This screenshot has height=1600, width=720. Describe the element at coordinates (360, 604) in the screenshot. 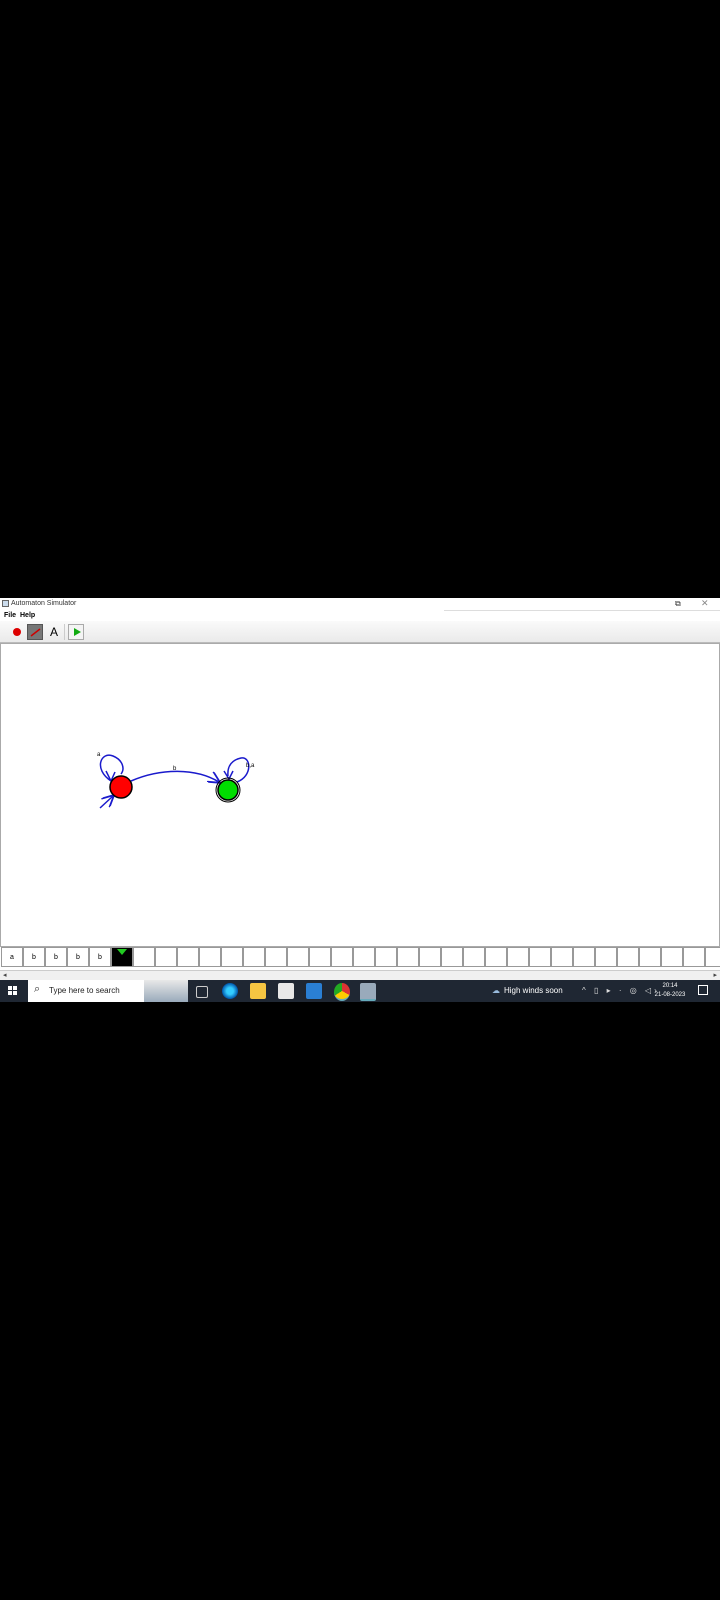

I see `title-bar: Automaton Simulator ⧉ ✕` at that location.